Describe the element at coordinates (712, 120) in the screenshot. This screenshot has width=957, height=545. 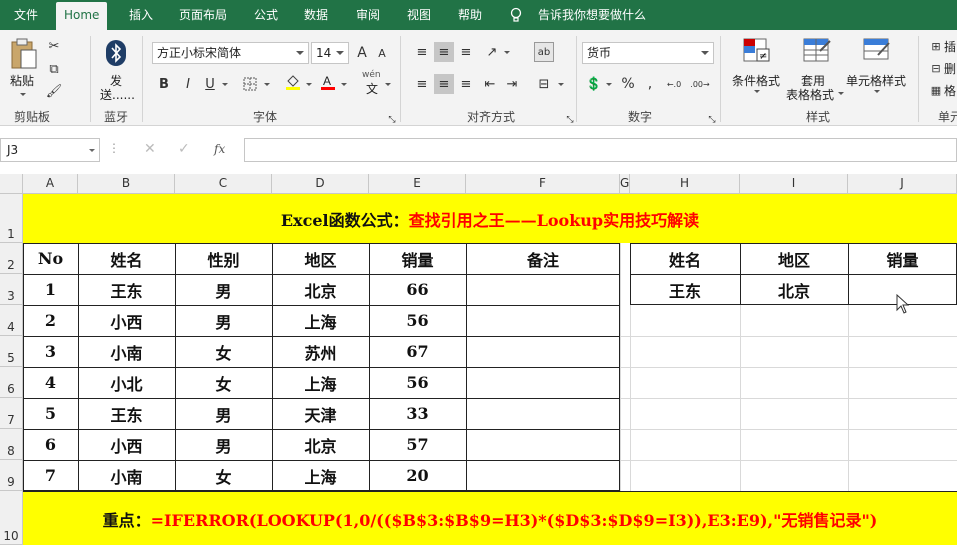
I see `number-dialog-launcher-icon: ⤡` at that location.